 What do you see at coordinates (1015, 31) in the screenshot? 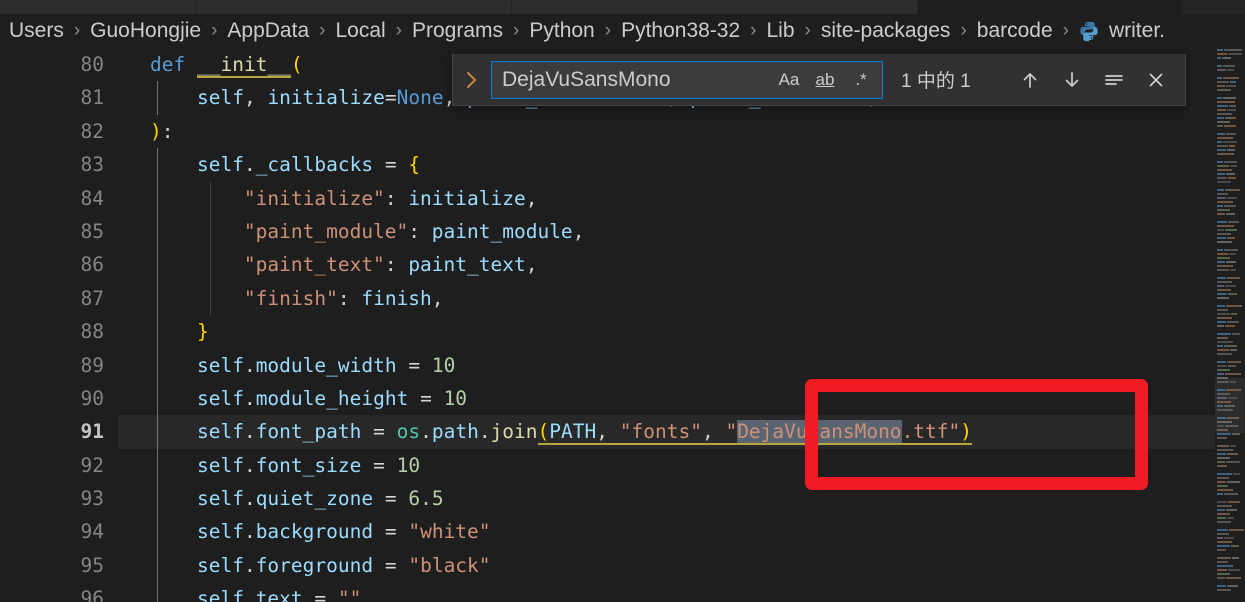
I see `breadcrumb-item-barcode: barcode` at bounding box center [1015, 31].